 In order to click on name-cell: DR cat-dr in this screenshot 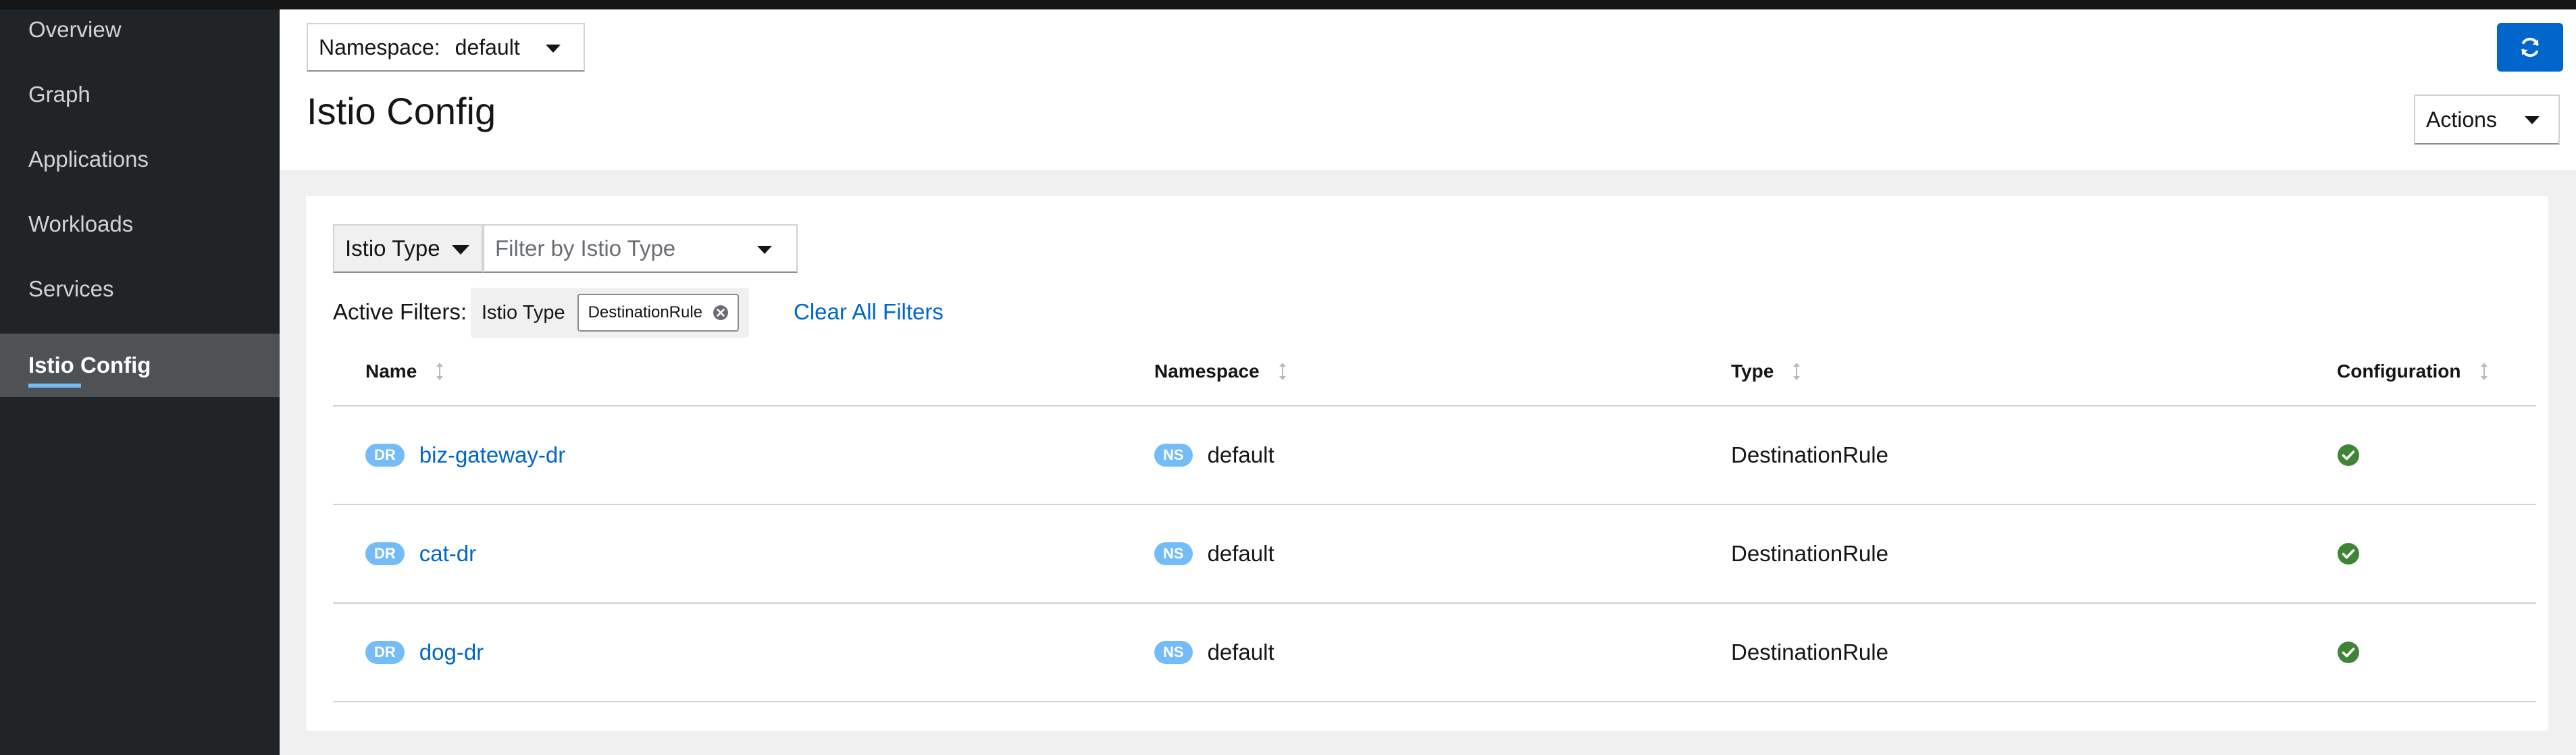, I will do `click(421, 553)`.